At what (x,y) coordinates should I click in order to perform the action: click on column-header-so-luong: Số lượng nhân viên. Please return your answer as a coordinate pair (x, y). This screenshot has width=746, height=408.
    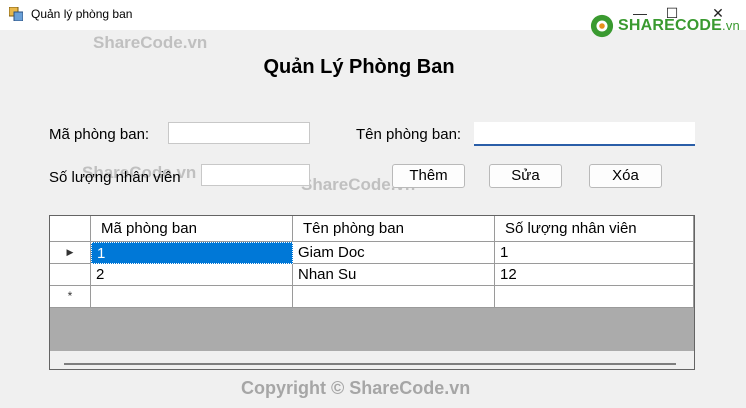
    Looking at the image, I should click on (594, 229).